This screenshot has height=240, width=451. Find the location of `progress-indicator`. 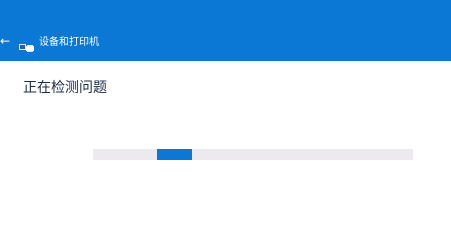

progress-indicator is located at coordinates (174, 154).